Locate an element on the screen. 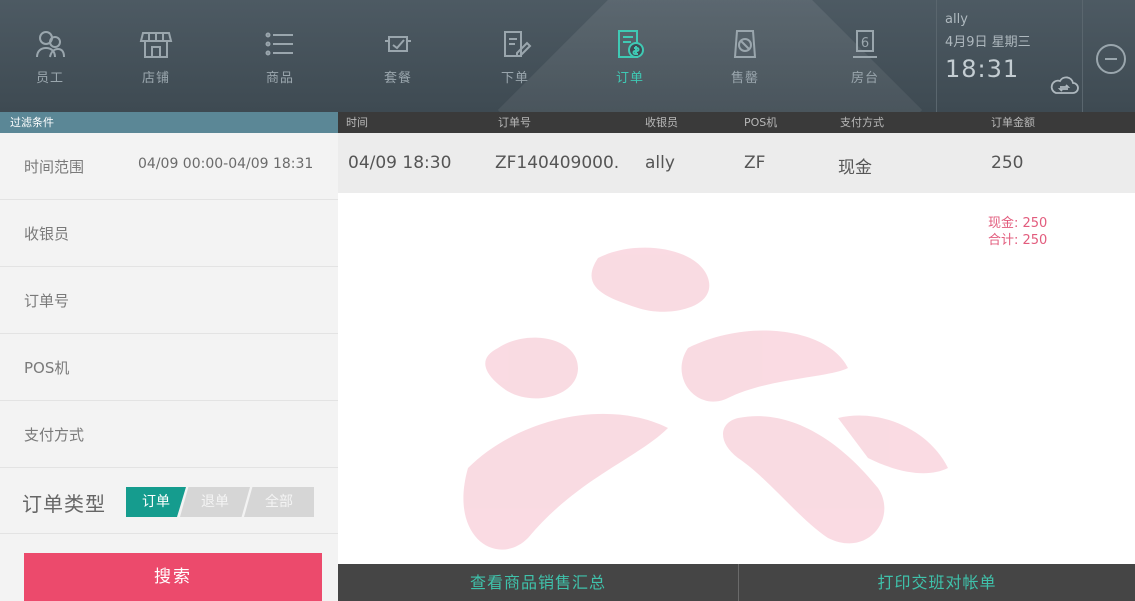 Image resolution: width=1135 pixels, height=601 pixels. table-number: 6 is located at coordinates (865, 43).